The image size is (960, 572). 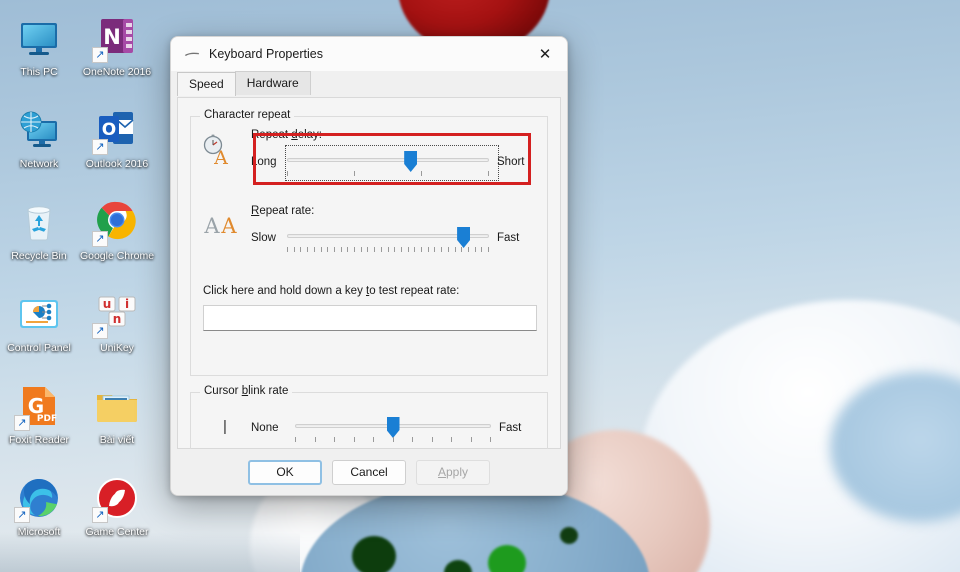 I want to click on tab-speed: Speed, so click(x=206, y=84).